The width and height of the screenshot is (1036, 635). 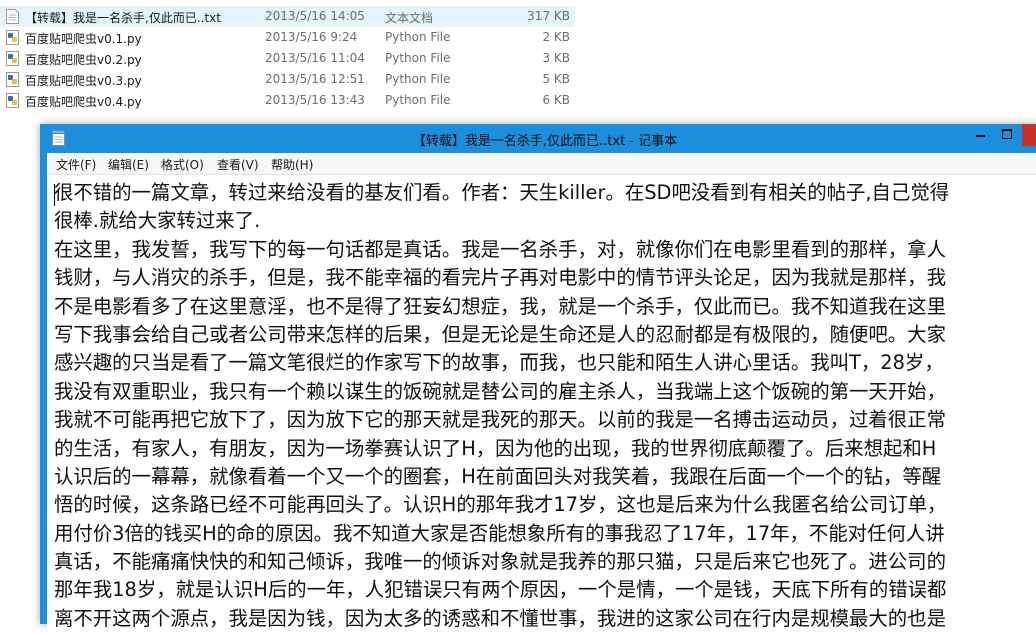 I want to click on file-date: 2013/5/16 12:51, so click(x=315, y=79).